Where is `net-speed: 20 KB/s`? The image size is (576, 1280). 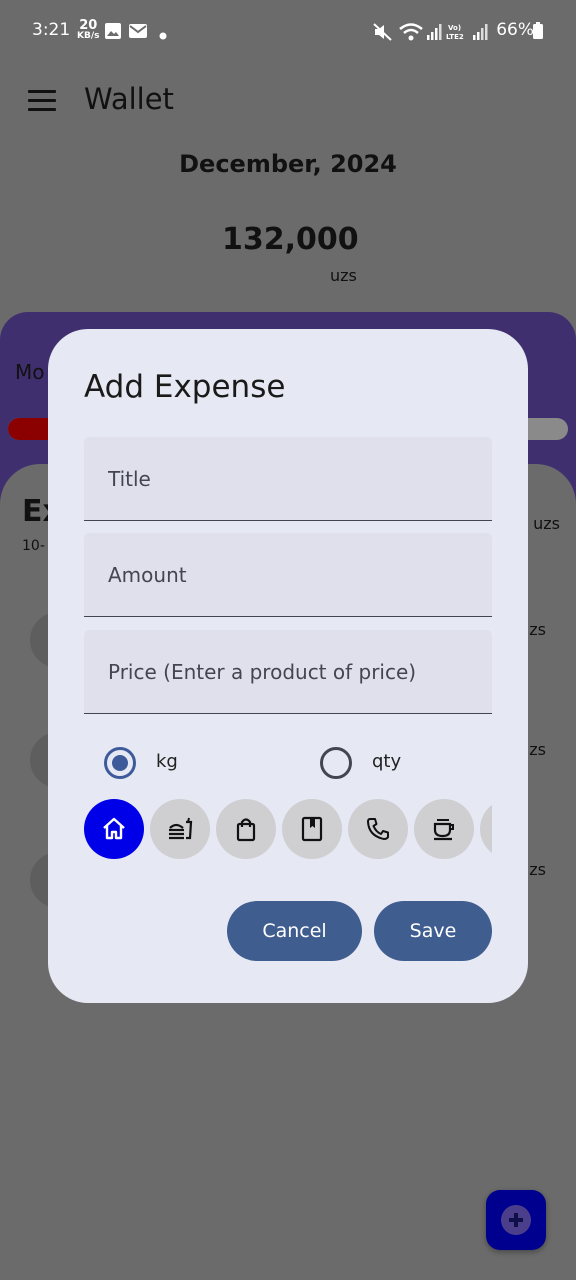 net-speed: 20 KB/s is located at coordinates (88, 30).